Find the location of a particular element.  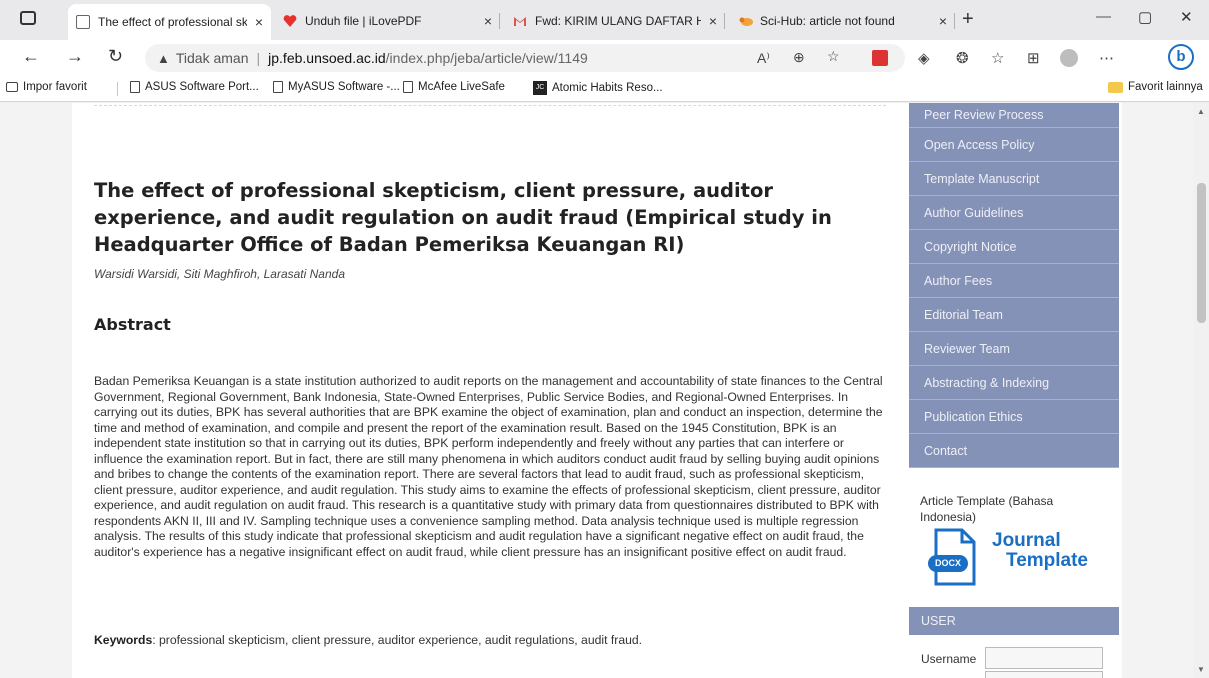

bookmark-label: McAfee LiveSafe is located at coordinates (461, 87).